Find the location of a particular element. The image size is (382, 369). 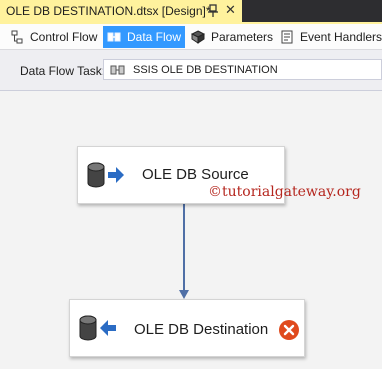

ole-db-destination-component: OLE DB Destination is located at coordinates (187, 328).